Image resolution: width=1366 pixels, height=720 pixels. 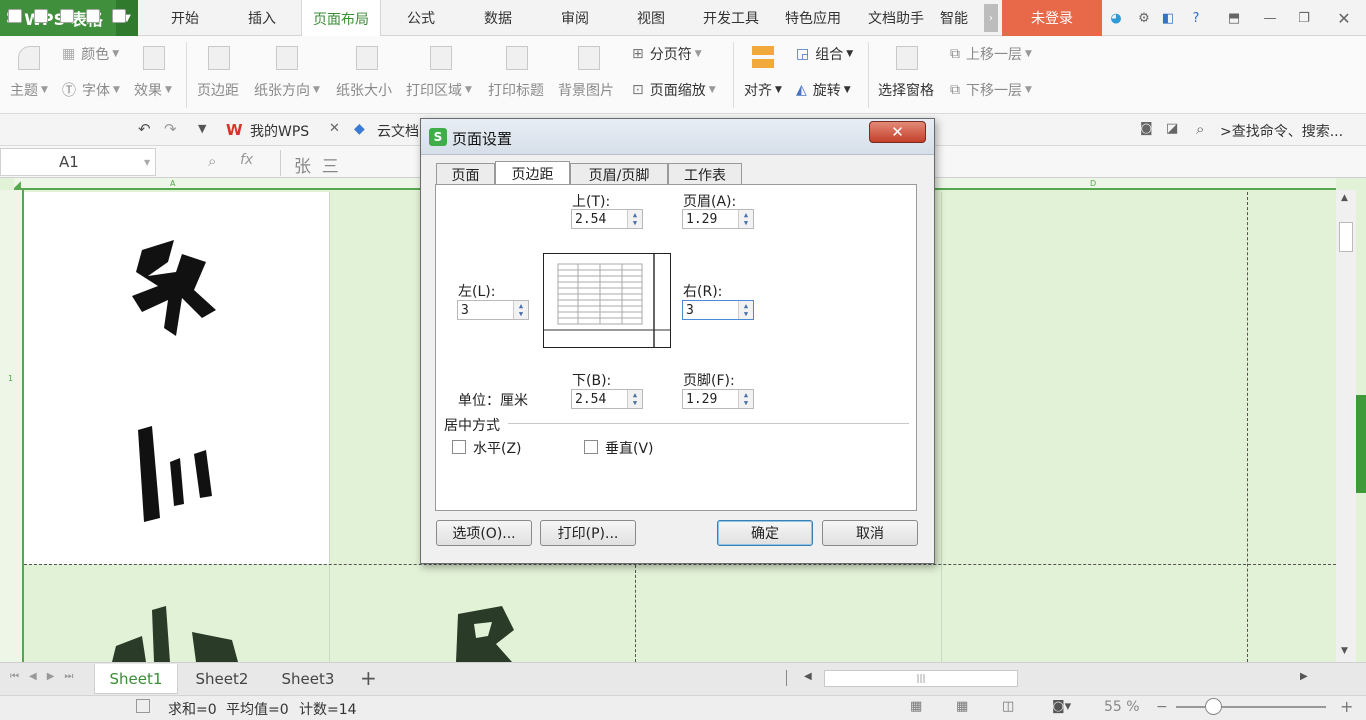 What do you see at coordinates (91, 90) in the screenshot?
I see `fonts-button: Ⓣ 字体 ▼` at bounding box center [91, 90].